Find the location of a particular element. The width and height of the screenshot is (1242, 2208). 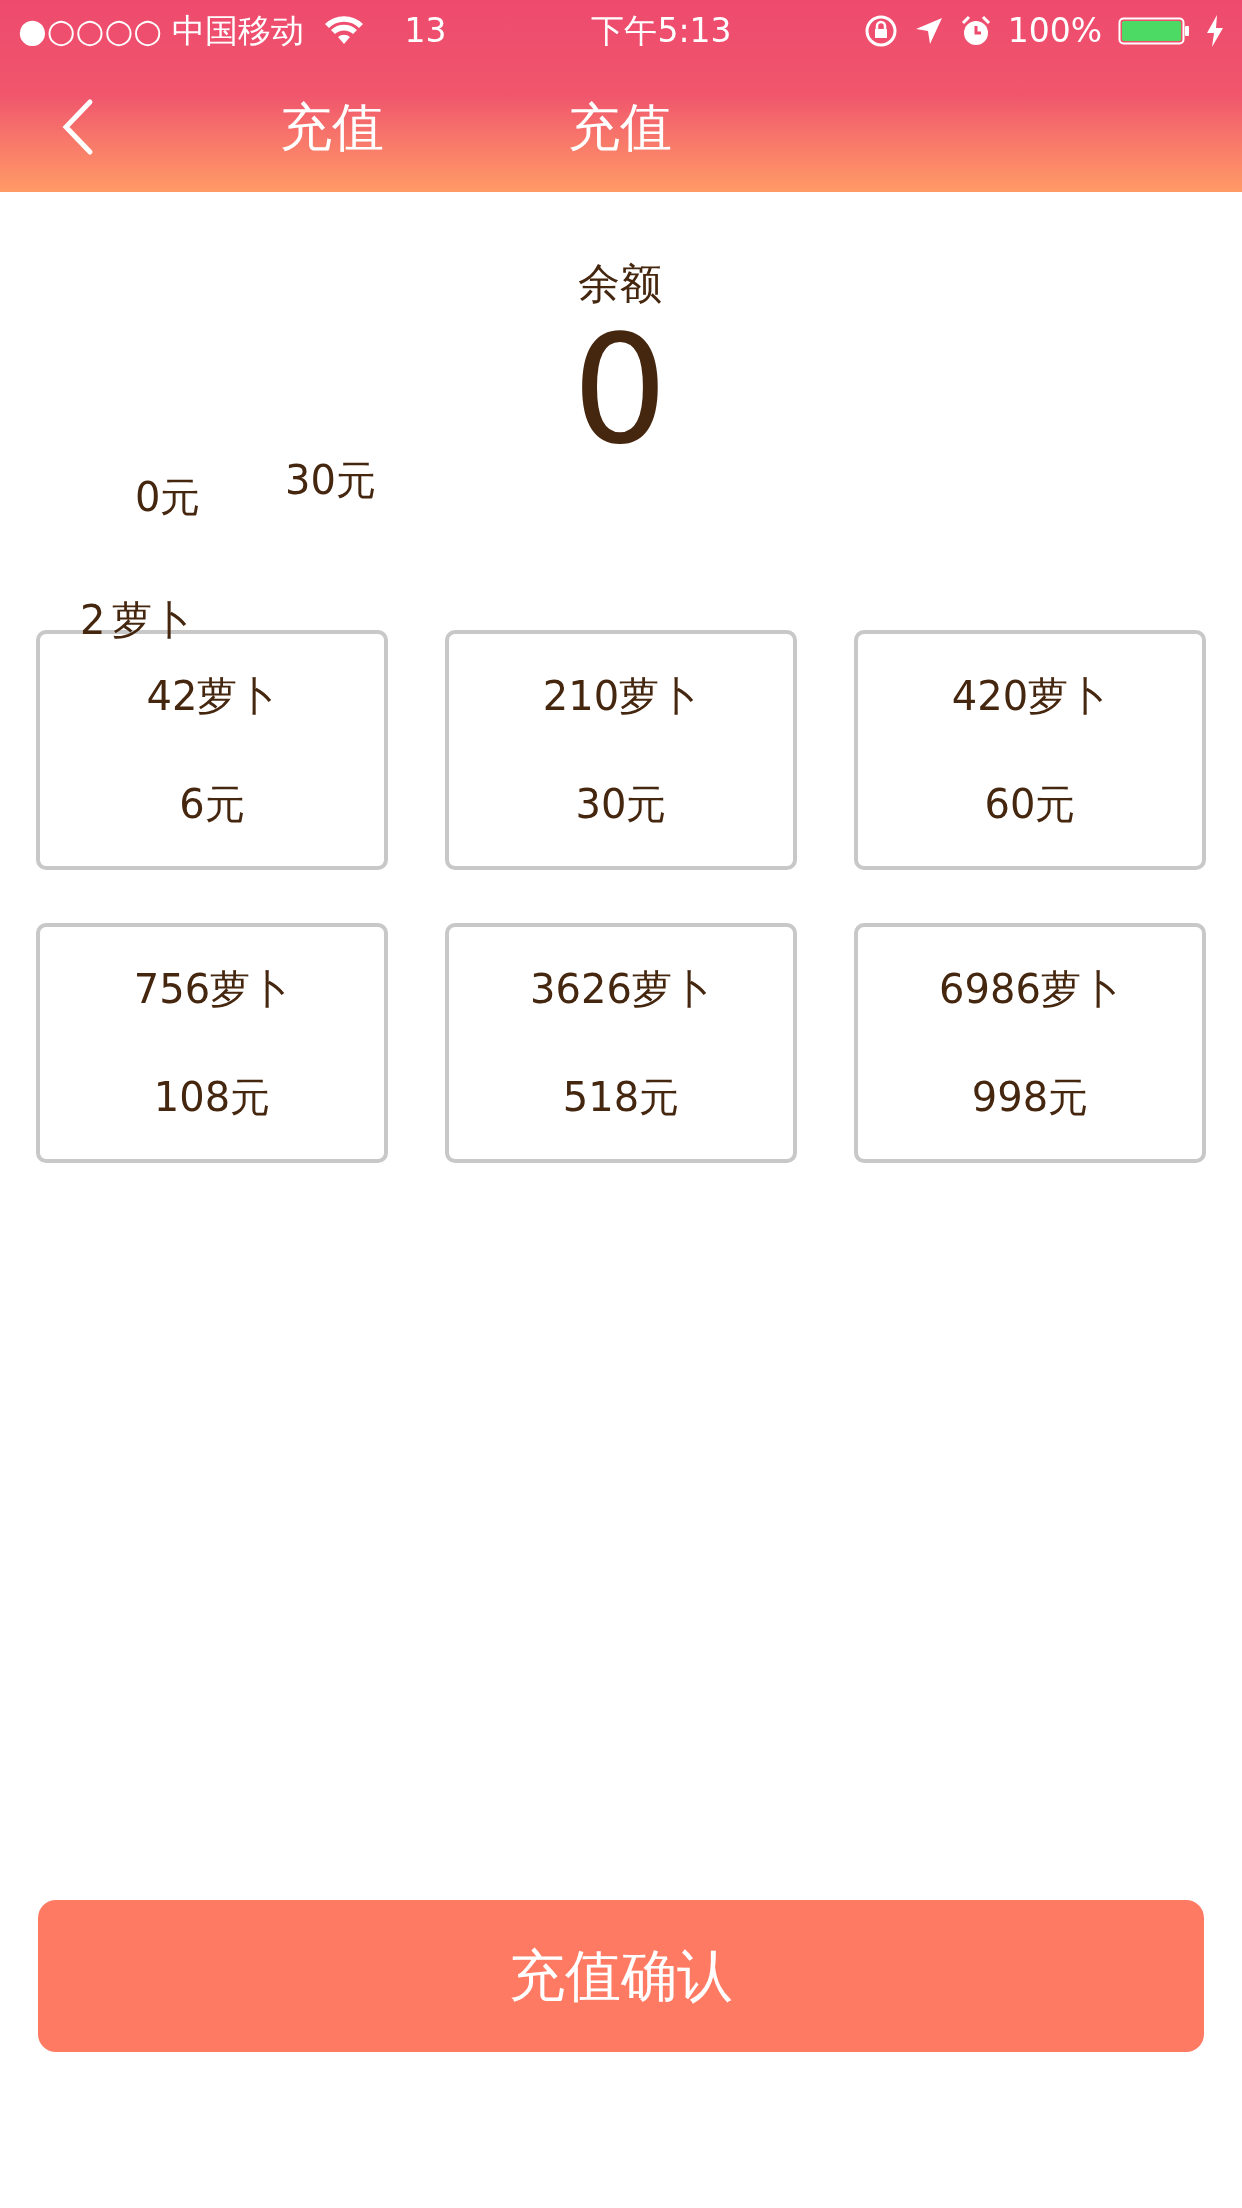

package-option: 756萝卜 108元 is located at coordinates (212, 1043).